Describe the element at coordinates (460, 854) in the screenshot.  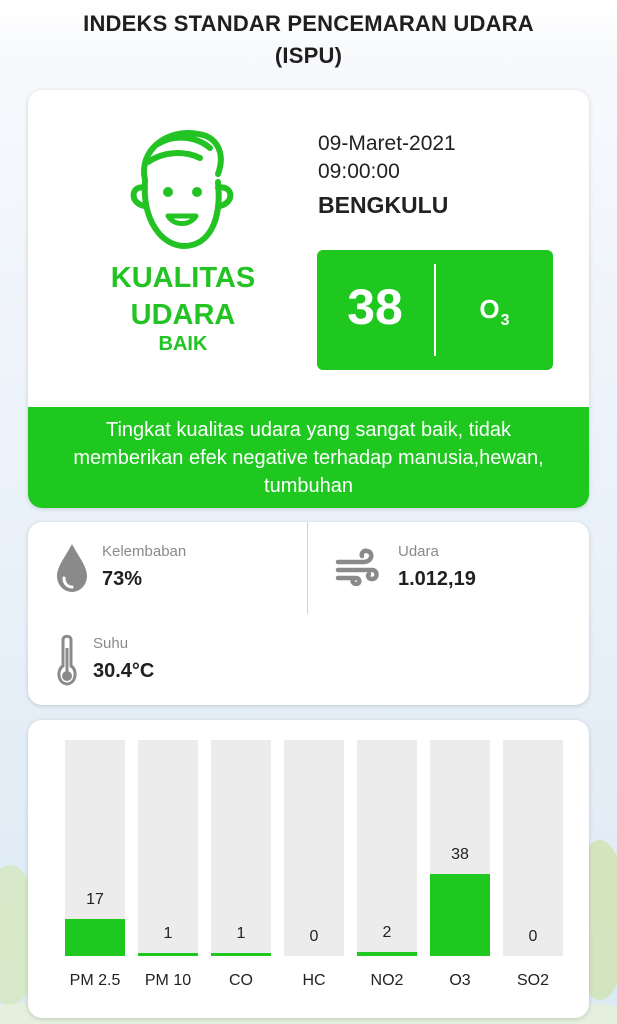
I see `bar-value-label: 38` at that location.